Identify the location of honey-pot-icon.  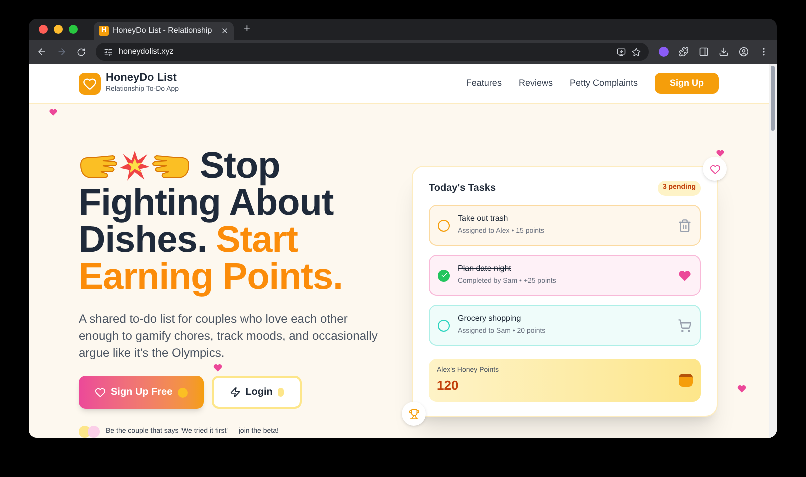
(686, 380).